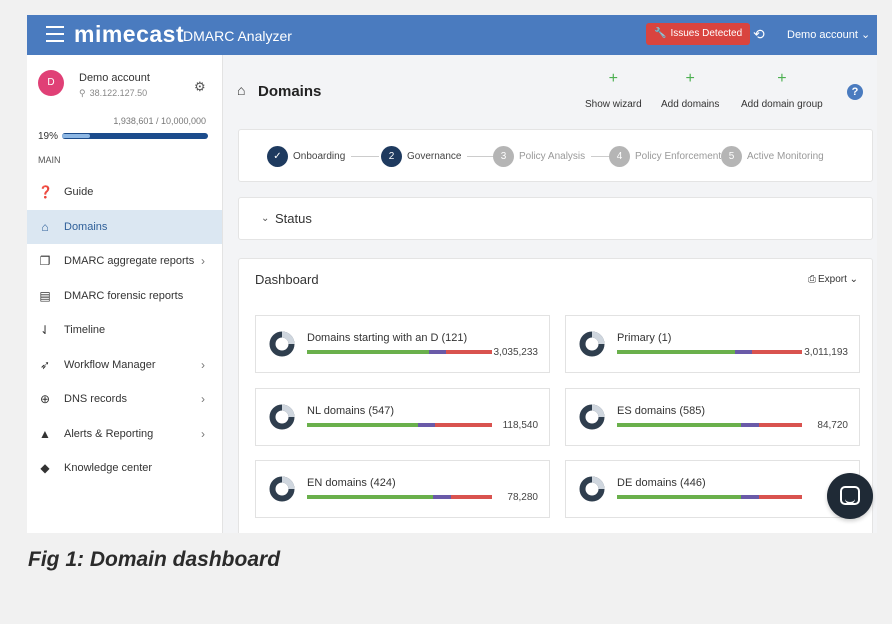 Image resolution: width=892 pixels, height=624 pixels. I want to click on step-policy-analysis: 3 Policy Analysis, so click(556, 156).